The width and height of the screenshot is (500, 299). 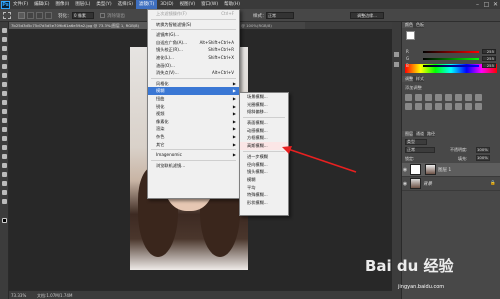 I want to click on eyedropper-tool-icon, so click(x=4, y=75).